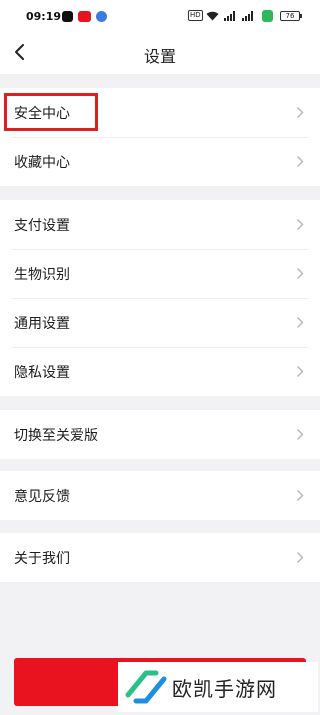 Image resolution: width=320 pixels, height=715 pixels. I want to click on page-title: 设置, so click(159, 56).